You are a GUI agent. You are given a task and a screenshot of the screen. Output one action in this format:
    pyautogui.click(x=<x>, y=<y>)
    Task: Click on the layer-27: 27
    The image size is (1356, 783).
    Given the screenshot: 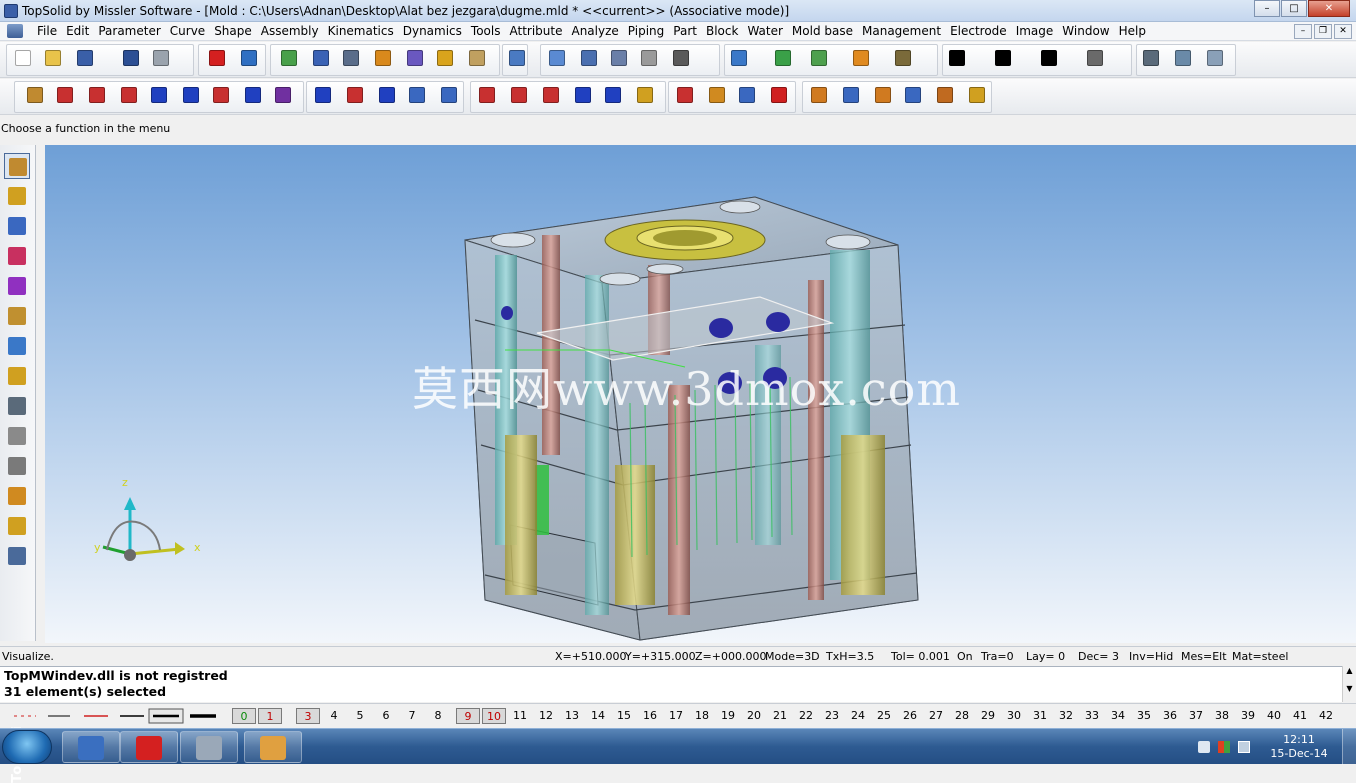 What is the action you would take?
    pyautogui.click(x=936, y=716)
    